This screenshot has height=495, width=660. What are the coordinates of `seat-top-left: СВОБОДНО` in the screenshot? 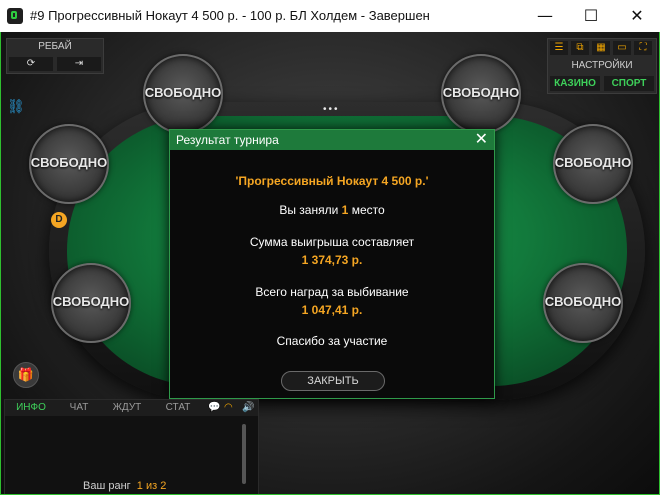 It's located at (183, 94).